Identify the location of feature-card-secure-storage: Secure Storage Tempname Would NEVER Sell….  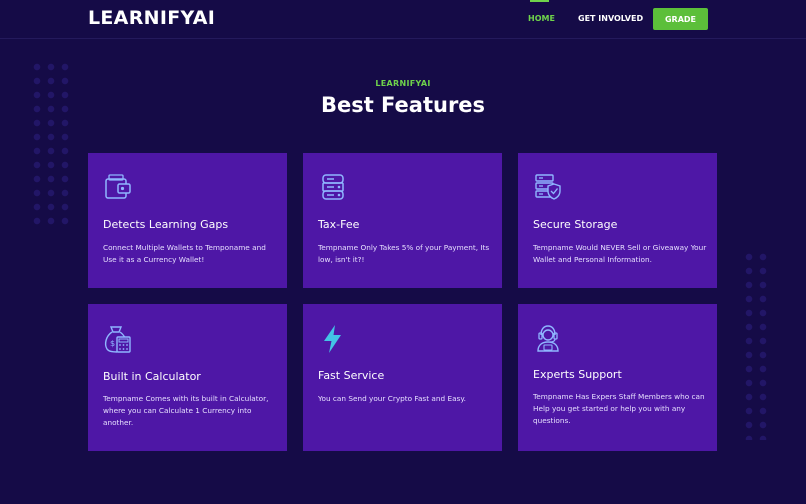
(617, 220).